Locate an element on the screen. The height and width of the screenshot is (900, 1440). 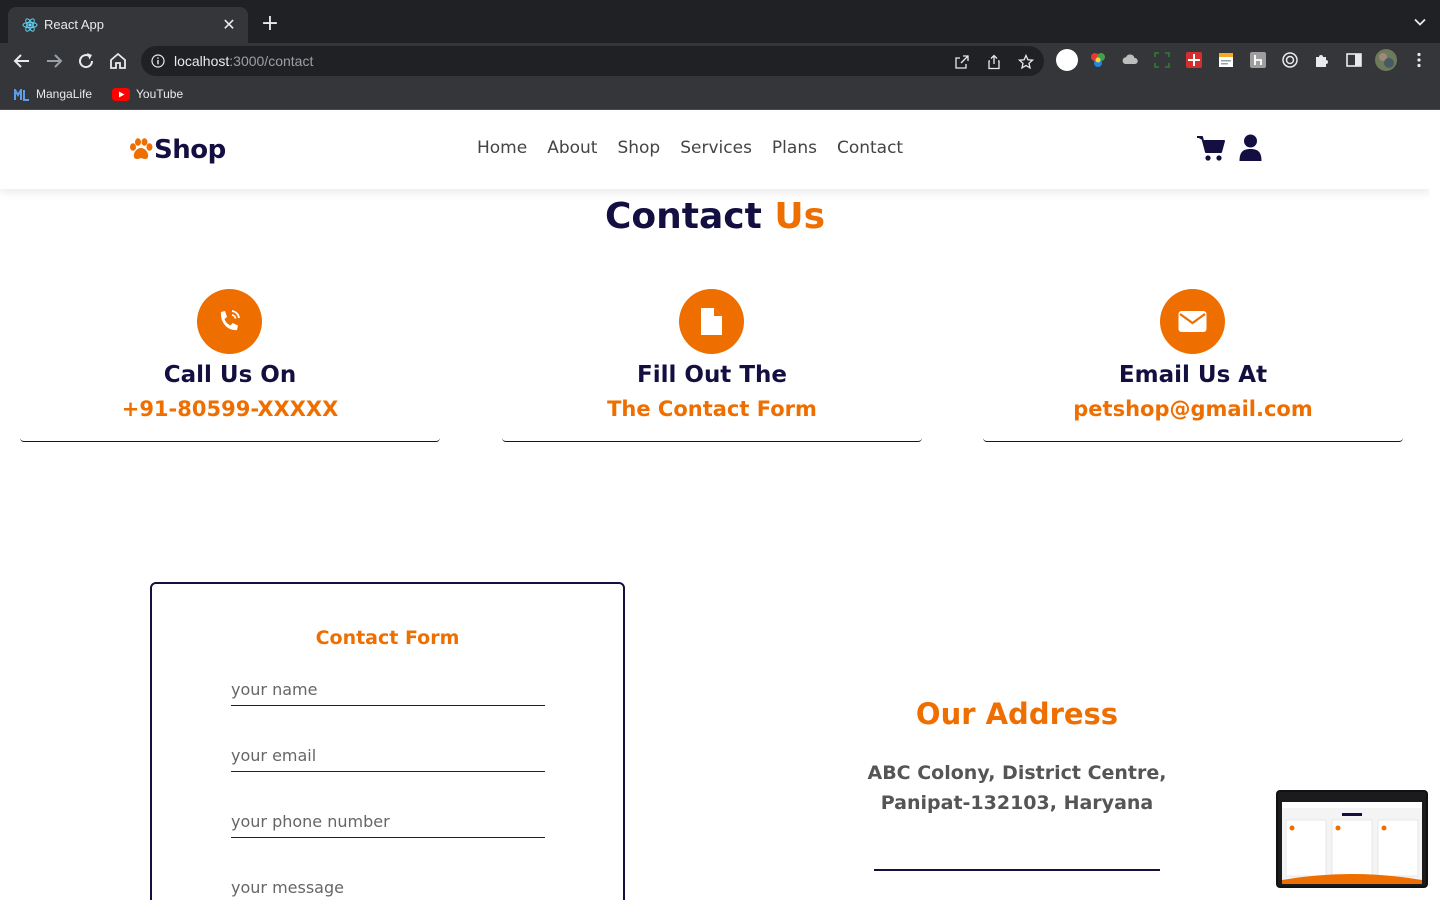
page-scrollbar is located at coordinates (1435, 505).